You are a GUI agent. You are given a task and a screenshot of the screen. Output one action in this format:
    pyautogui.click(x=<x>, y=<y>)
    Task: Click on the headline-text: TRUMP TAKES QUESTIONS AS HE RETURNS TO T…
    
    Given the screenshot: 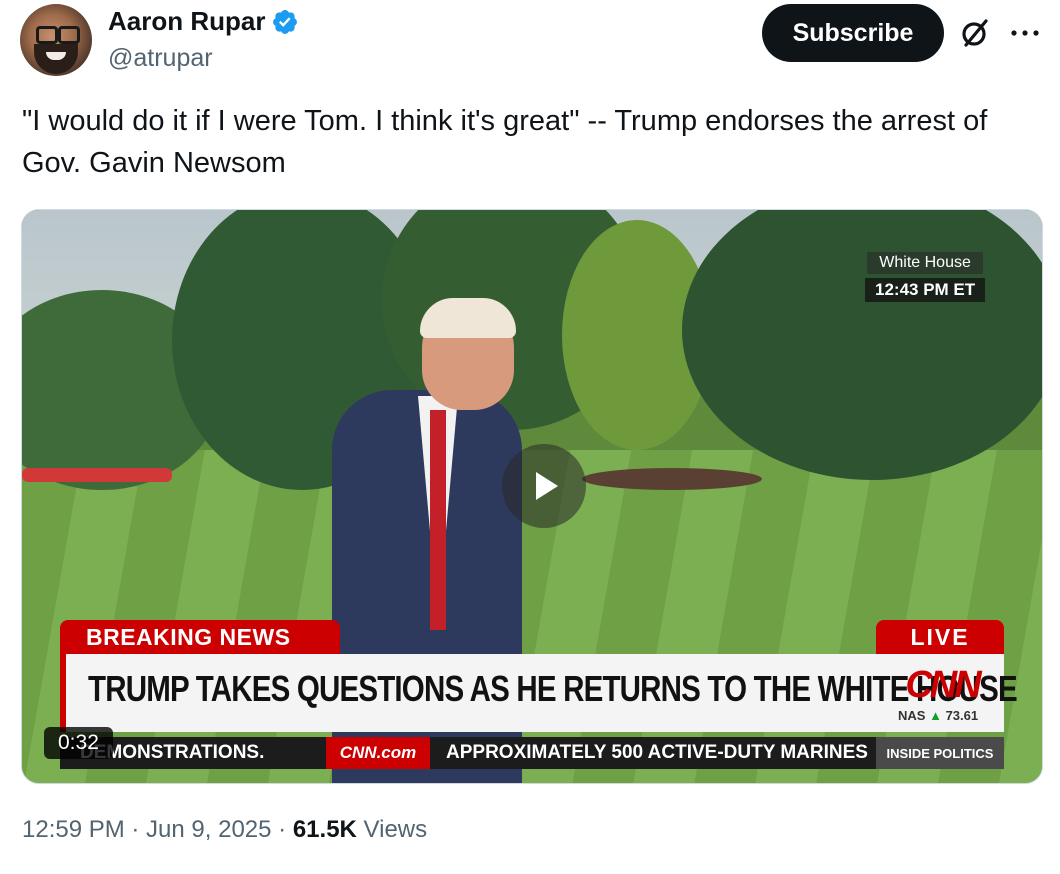 What is the action you would take?
    pyautogui.click(x=553, y=688)
    